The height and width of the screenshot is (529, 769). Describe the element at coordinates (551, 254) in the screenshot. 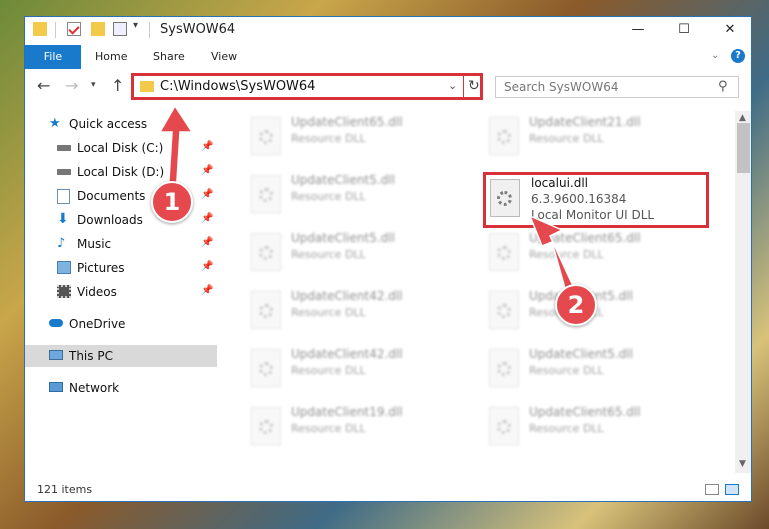

I see `arrow-to-localui-file` at that location.